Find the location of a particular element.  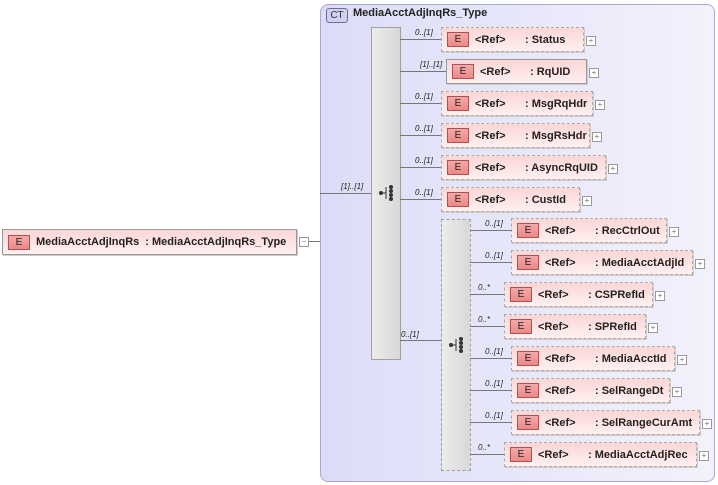

element-node: E <Ref> : MediaAcctId is located at coordinates (593, 358).